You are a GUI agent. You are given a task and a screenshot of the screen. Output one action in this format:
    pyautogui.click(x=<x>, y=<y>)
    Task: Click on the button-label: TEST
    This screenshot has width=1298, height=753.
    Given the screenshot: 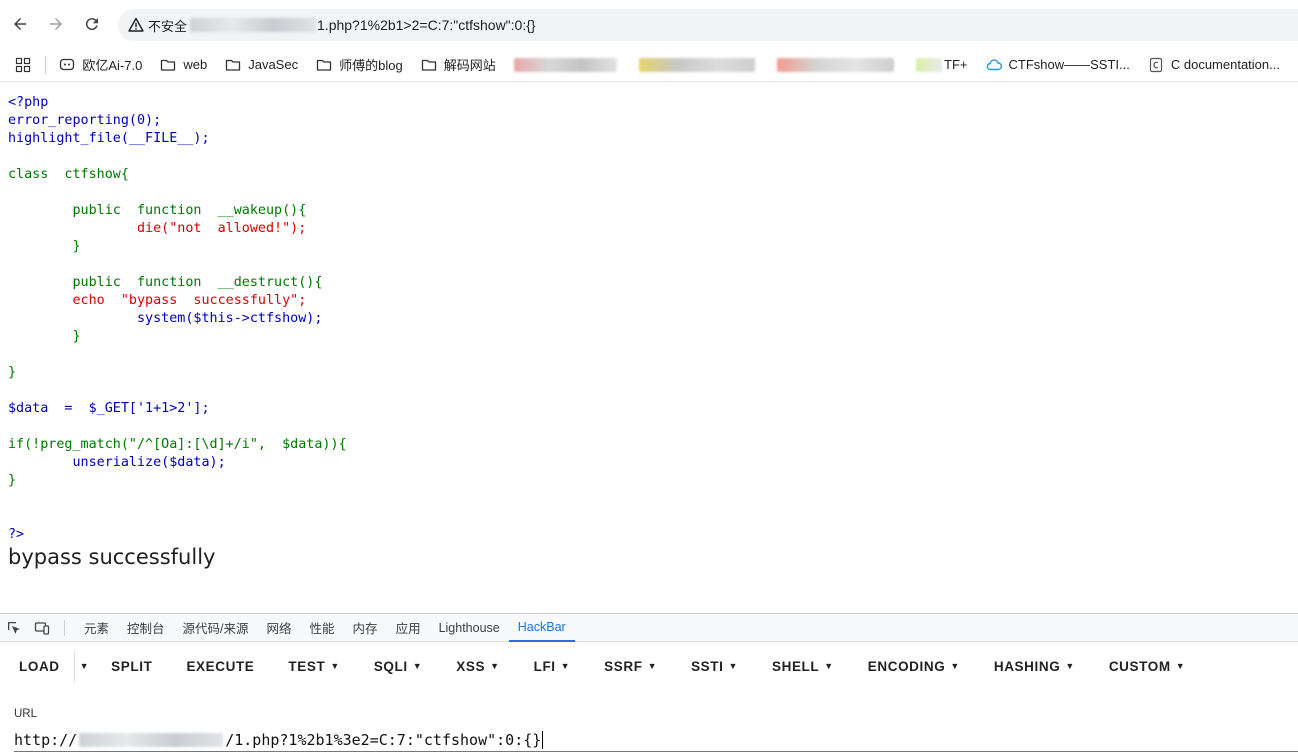 What is the action you would take?
    pyautogui.click(x=307, y=666)
    